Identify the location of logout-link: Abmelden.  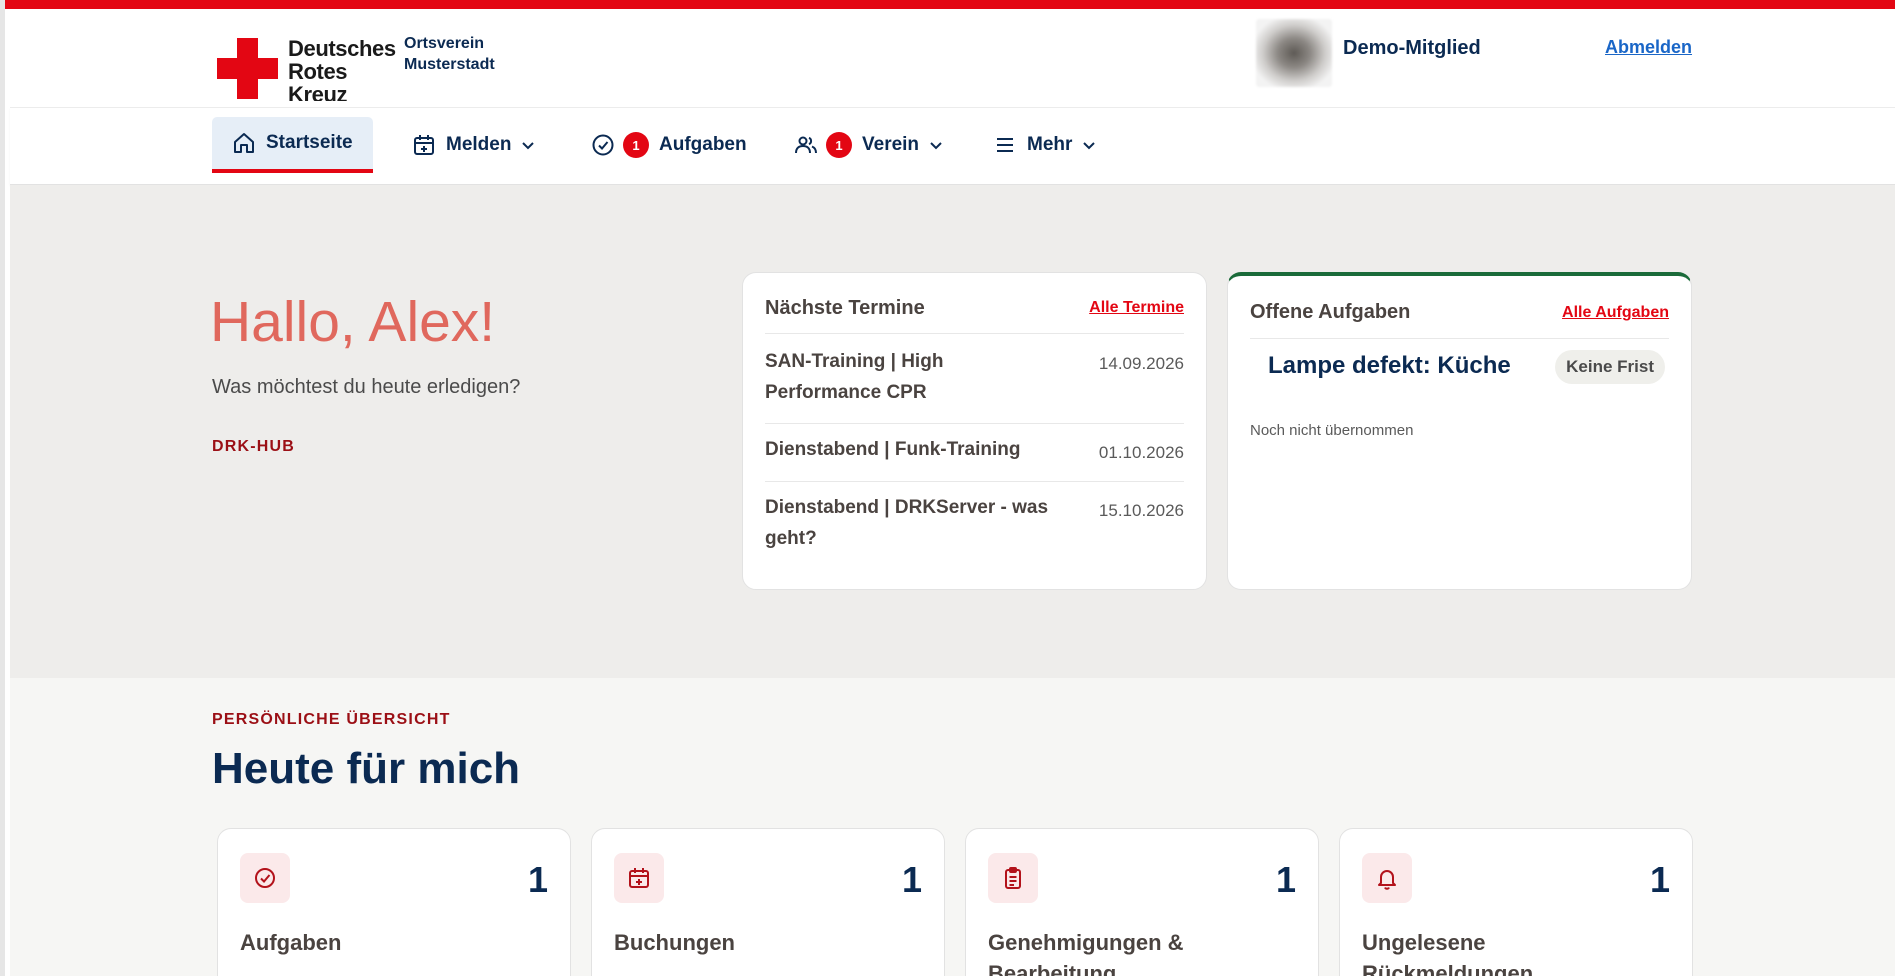
(1648, 47).